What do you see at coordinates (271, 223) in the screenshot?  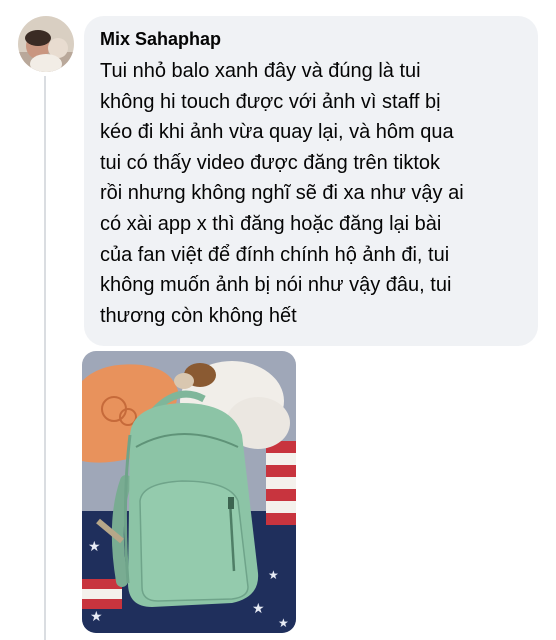 I see `comment-text-line: có xài app x thì đăng hoặc đăng lại bài` at bounding box center [271, 223].